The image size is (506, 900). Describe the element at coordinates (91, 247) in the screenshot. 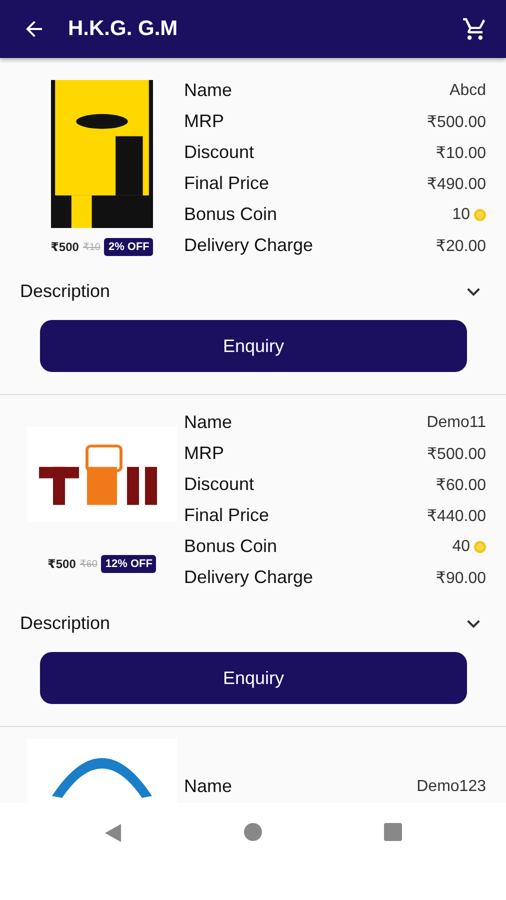

I see `old-price: ₹10` at that location.